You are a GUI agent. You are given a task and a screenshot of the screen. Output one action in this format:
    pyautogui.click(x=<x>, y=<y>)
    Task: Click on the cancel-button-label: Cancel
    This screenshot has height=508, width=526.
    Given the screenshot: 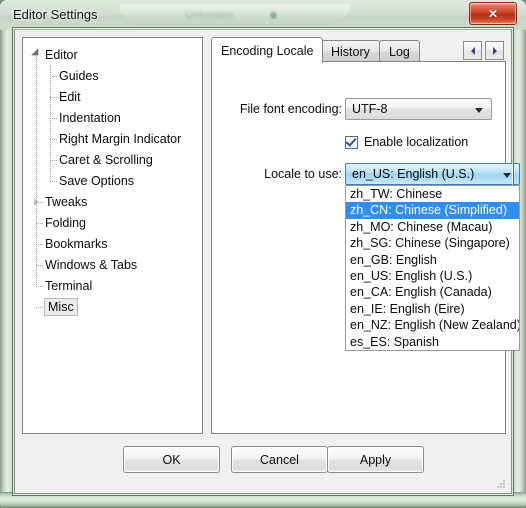 What is the action you would take?
    pyautogui.click(x=279, y=459)
    